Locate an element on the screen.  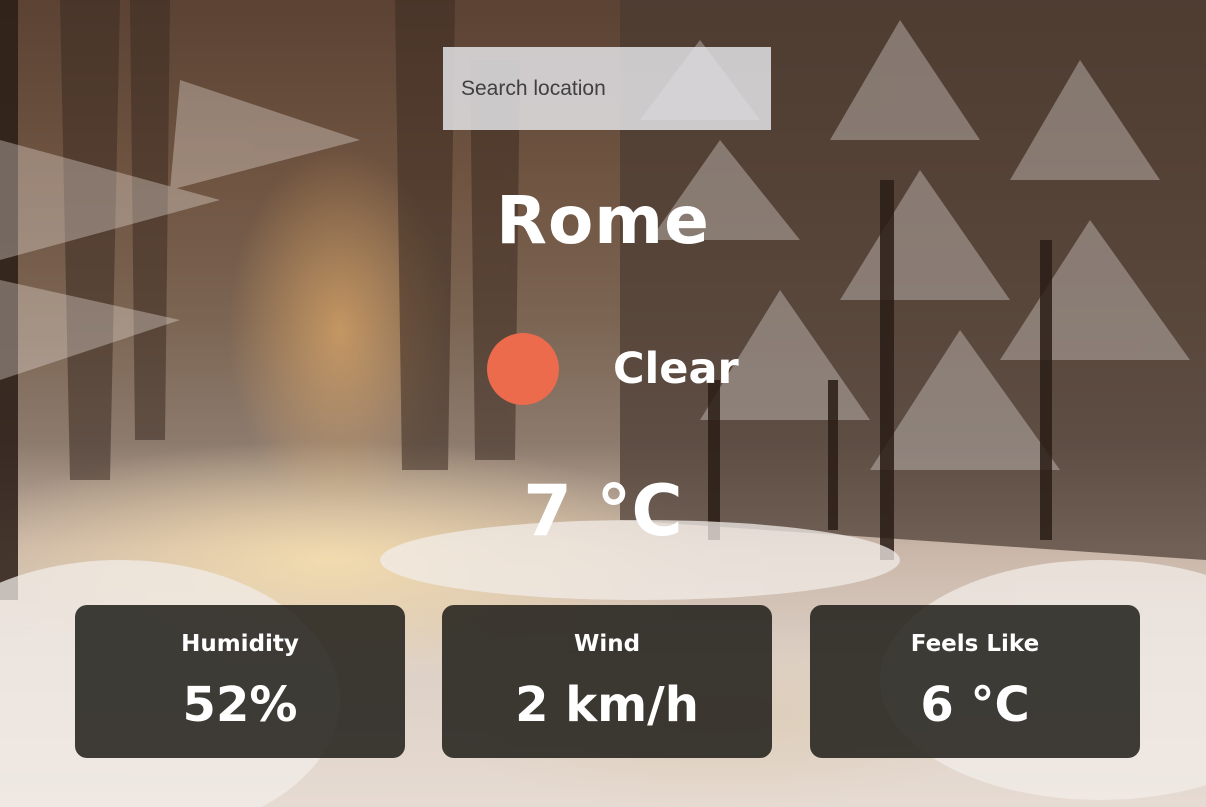
condition-row: Clear is located at coordinates (613, 369).